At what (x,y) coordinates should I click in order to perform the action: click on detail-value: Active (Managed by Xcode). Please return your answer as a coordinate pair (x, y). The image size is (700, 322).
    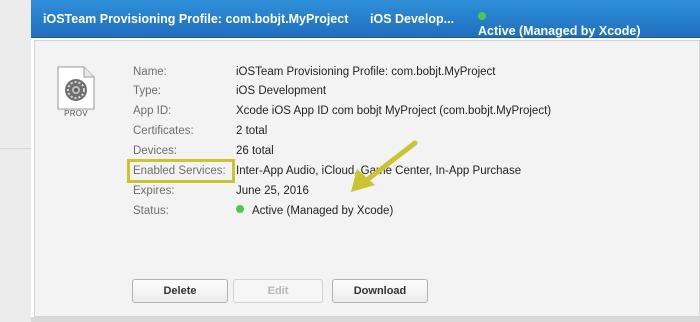
    Looking at the image, I should click on (314, 211).